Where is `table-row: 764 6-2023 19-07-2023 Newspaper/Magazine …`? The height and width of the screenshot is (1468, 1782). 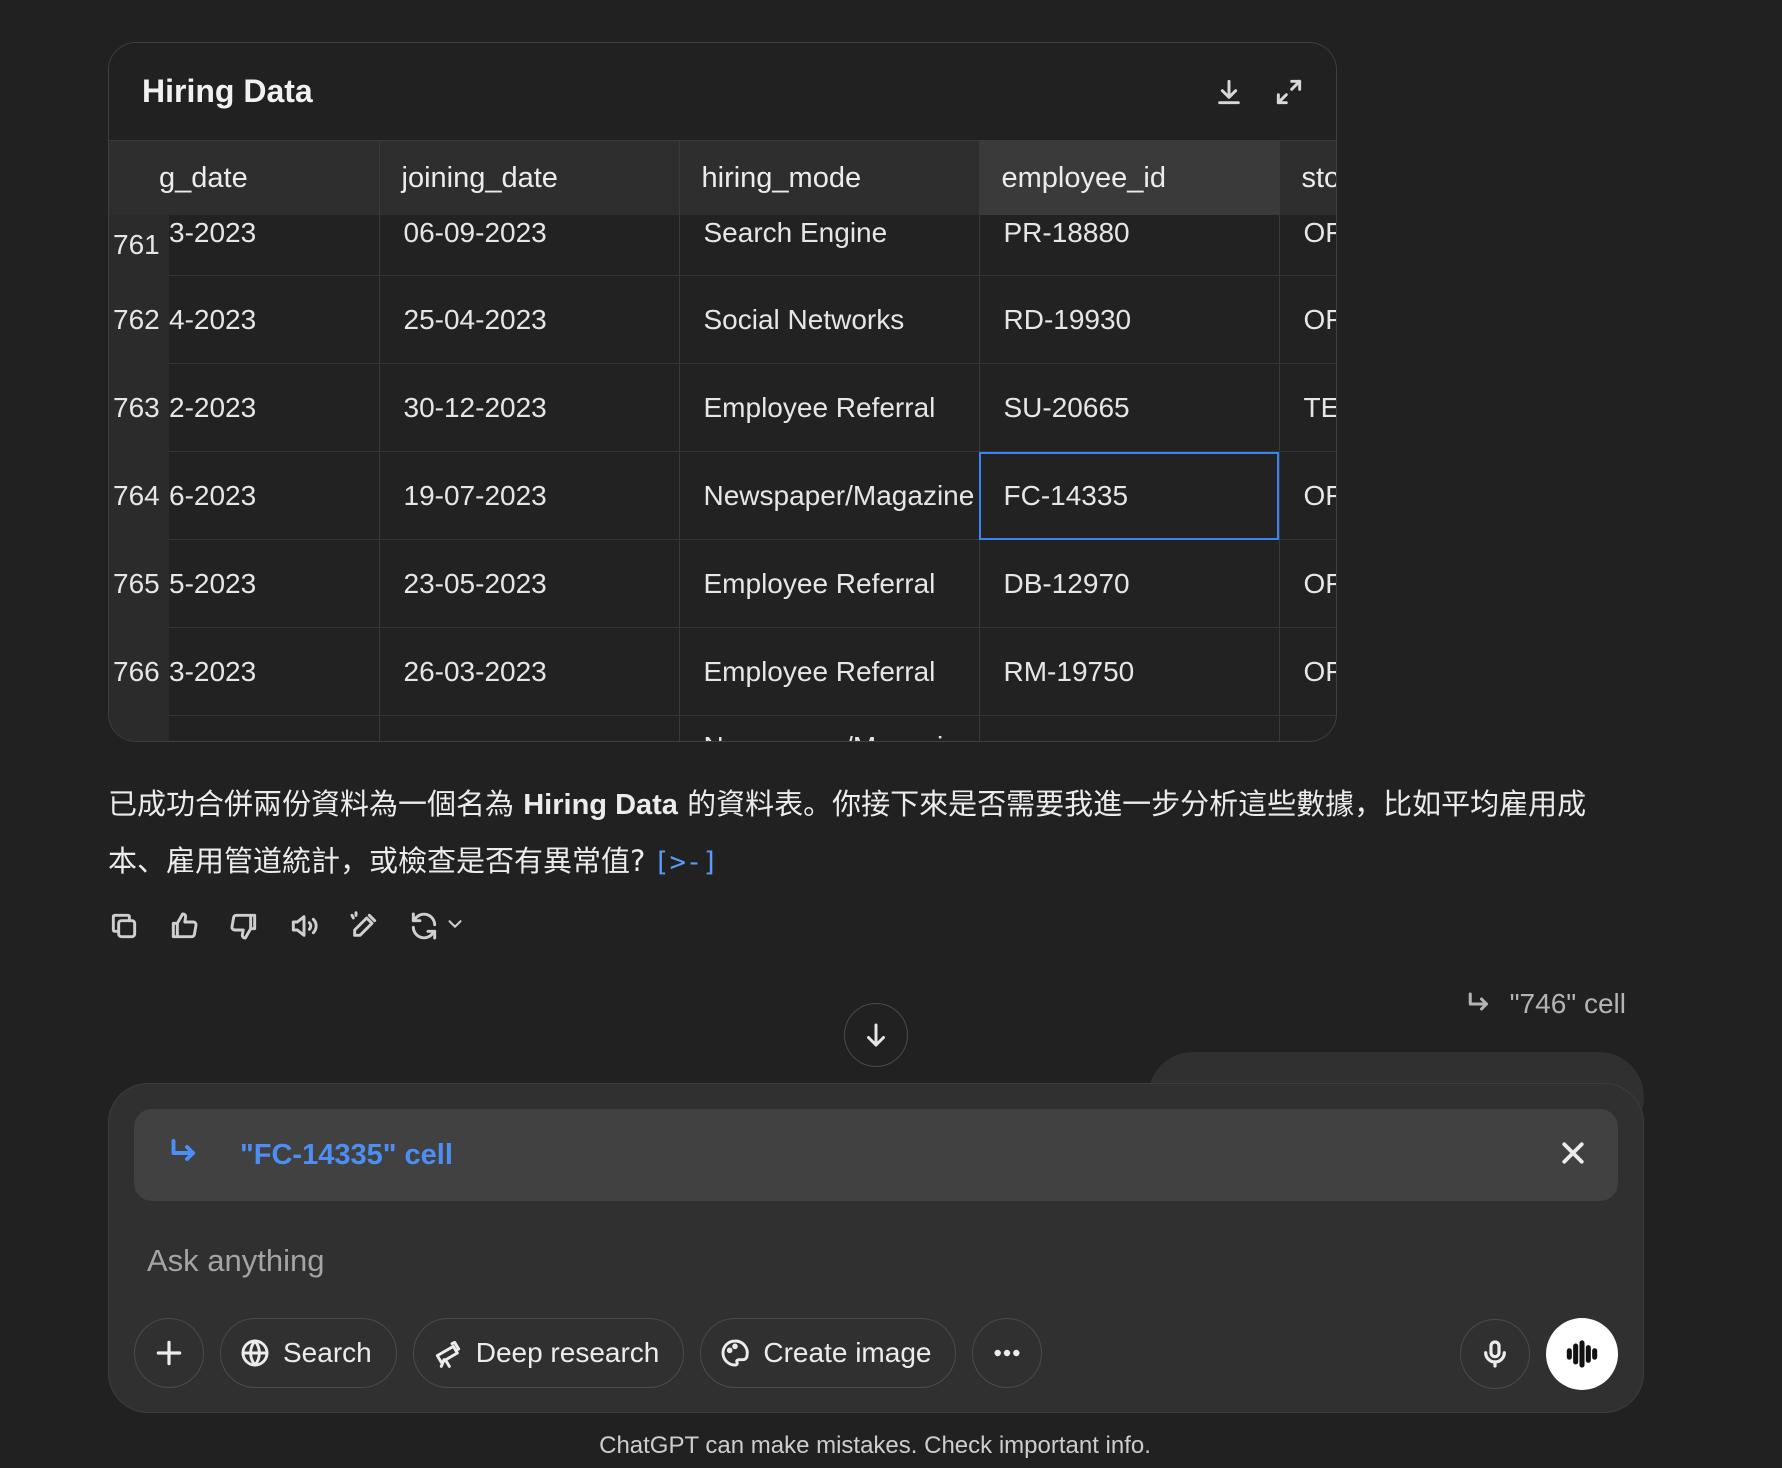 table-row: 764 6-2023 19-07-2023 Newspaper/Magazine … is located at coordinates (722, 495).